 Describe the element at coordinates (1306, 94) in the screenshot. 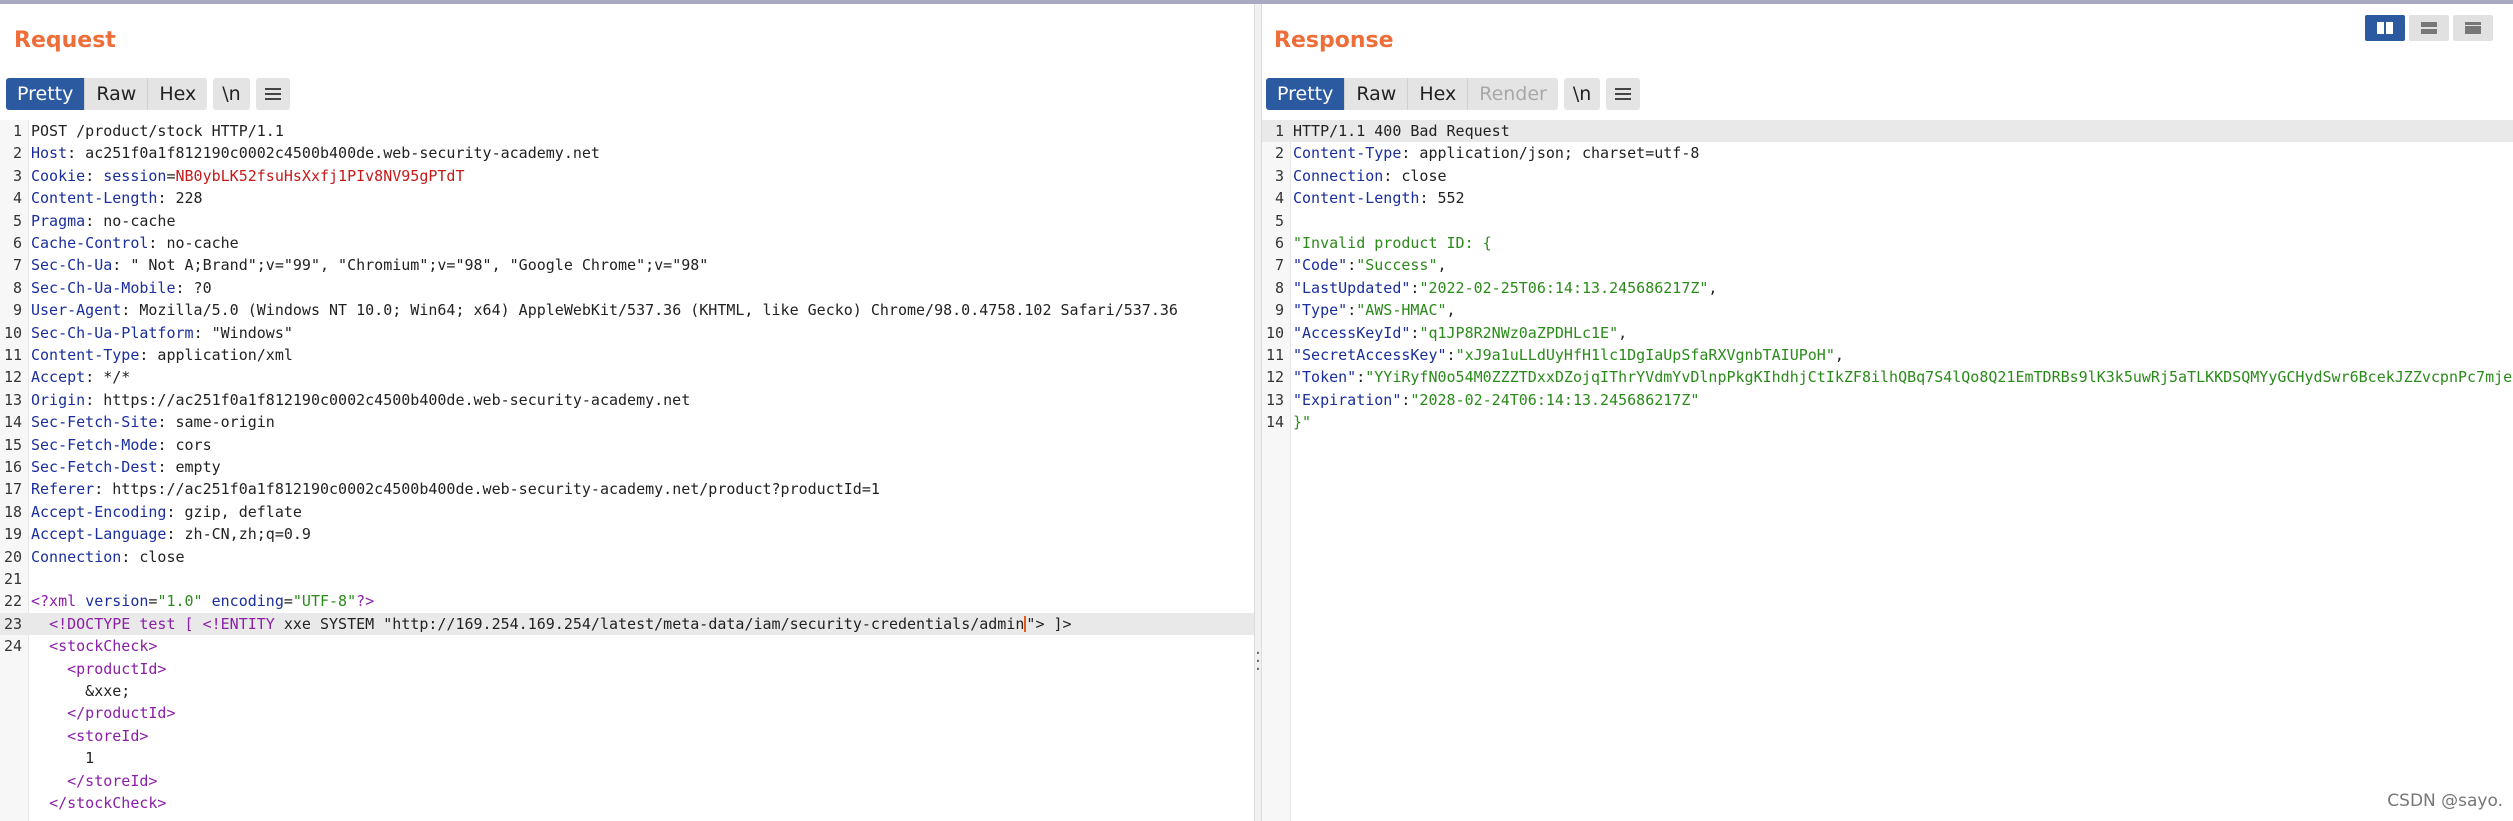

I see `response-tab-pretty: Pretty` at that location.